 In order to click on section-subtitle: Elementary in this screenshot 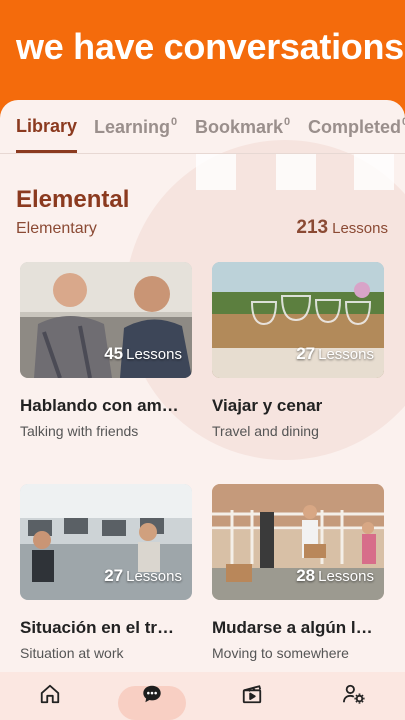, I will do `click(56, 228)`.